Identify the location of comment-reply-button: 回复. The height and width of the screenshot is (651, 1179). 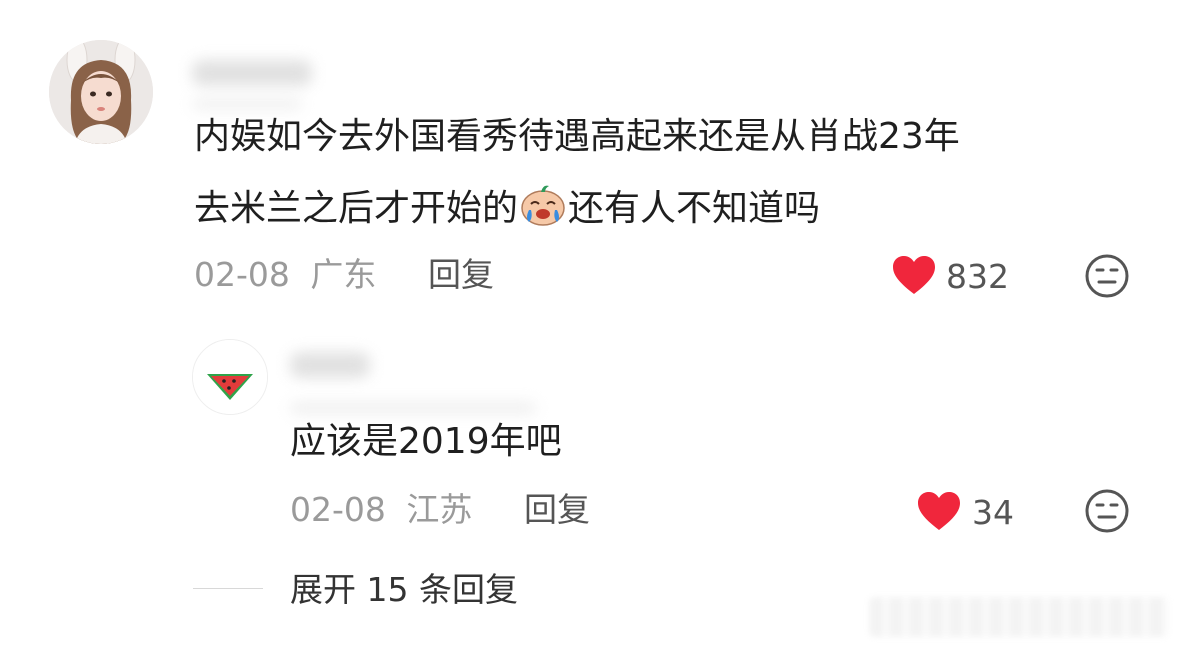
(461, 275).